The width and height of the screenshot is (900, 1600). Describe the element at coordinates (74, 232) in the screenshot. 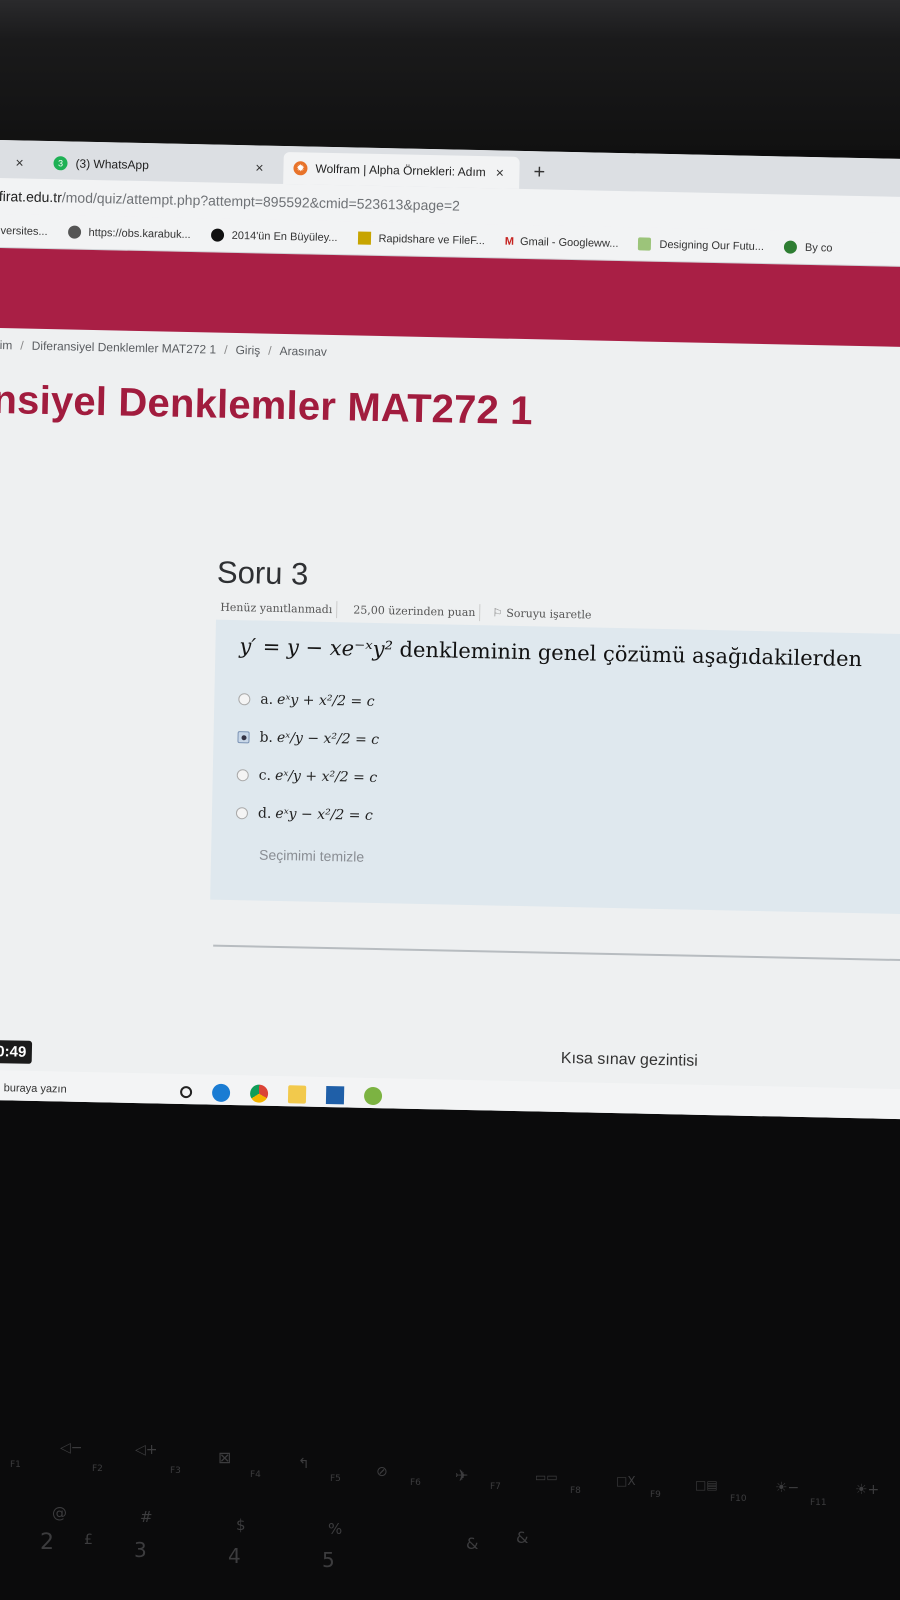

I see `globe-icon` at that location.